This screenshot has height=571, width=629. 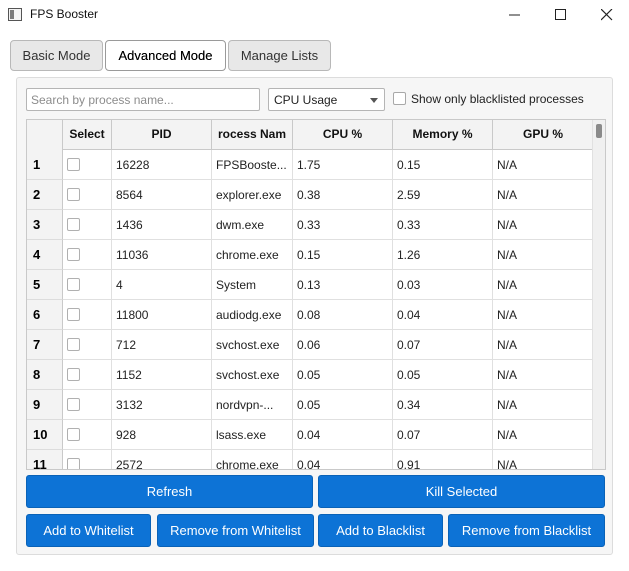 I want to click on table-row: 4 11036 chrome.exe 0.15 1.26 N/A, so click(x=316, y=255).